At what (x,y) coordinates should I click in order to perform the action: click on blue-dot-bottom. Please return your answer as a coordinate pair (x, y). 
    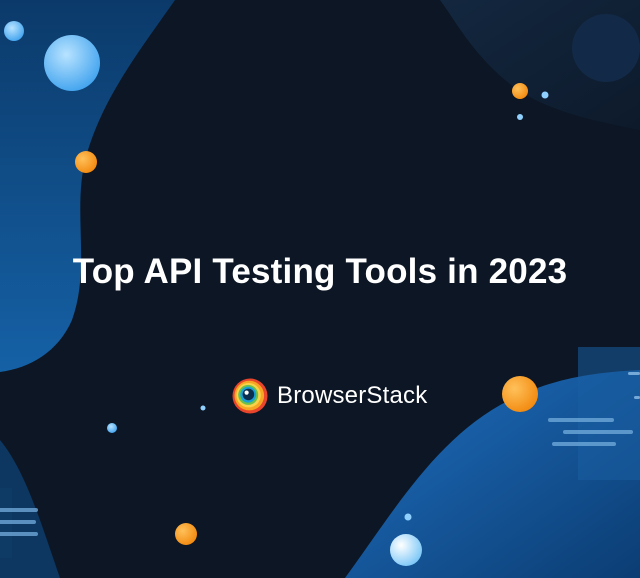
    Looking at the image, I should click on (408, 517).